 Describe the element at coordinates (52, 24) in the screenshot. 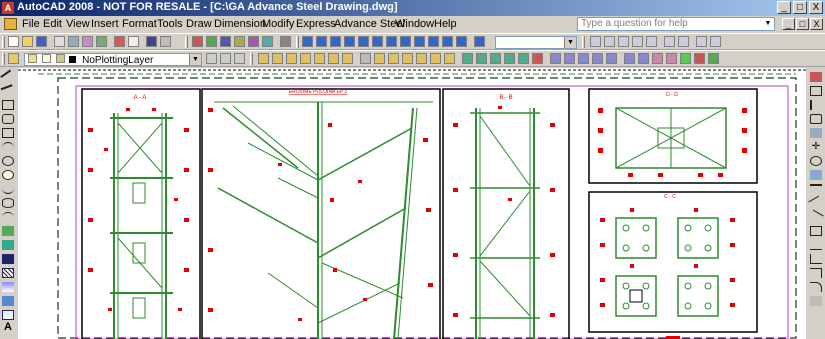

I see `menu-edit: Edit` at that location.